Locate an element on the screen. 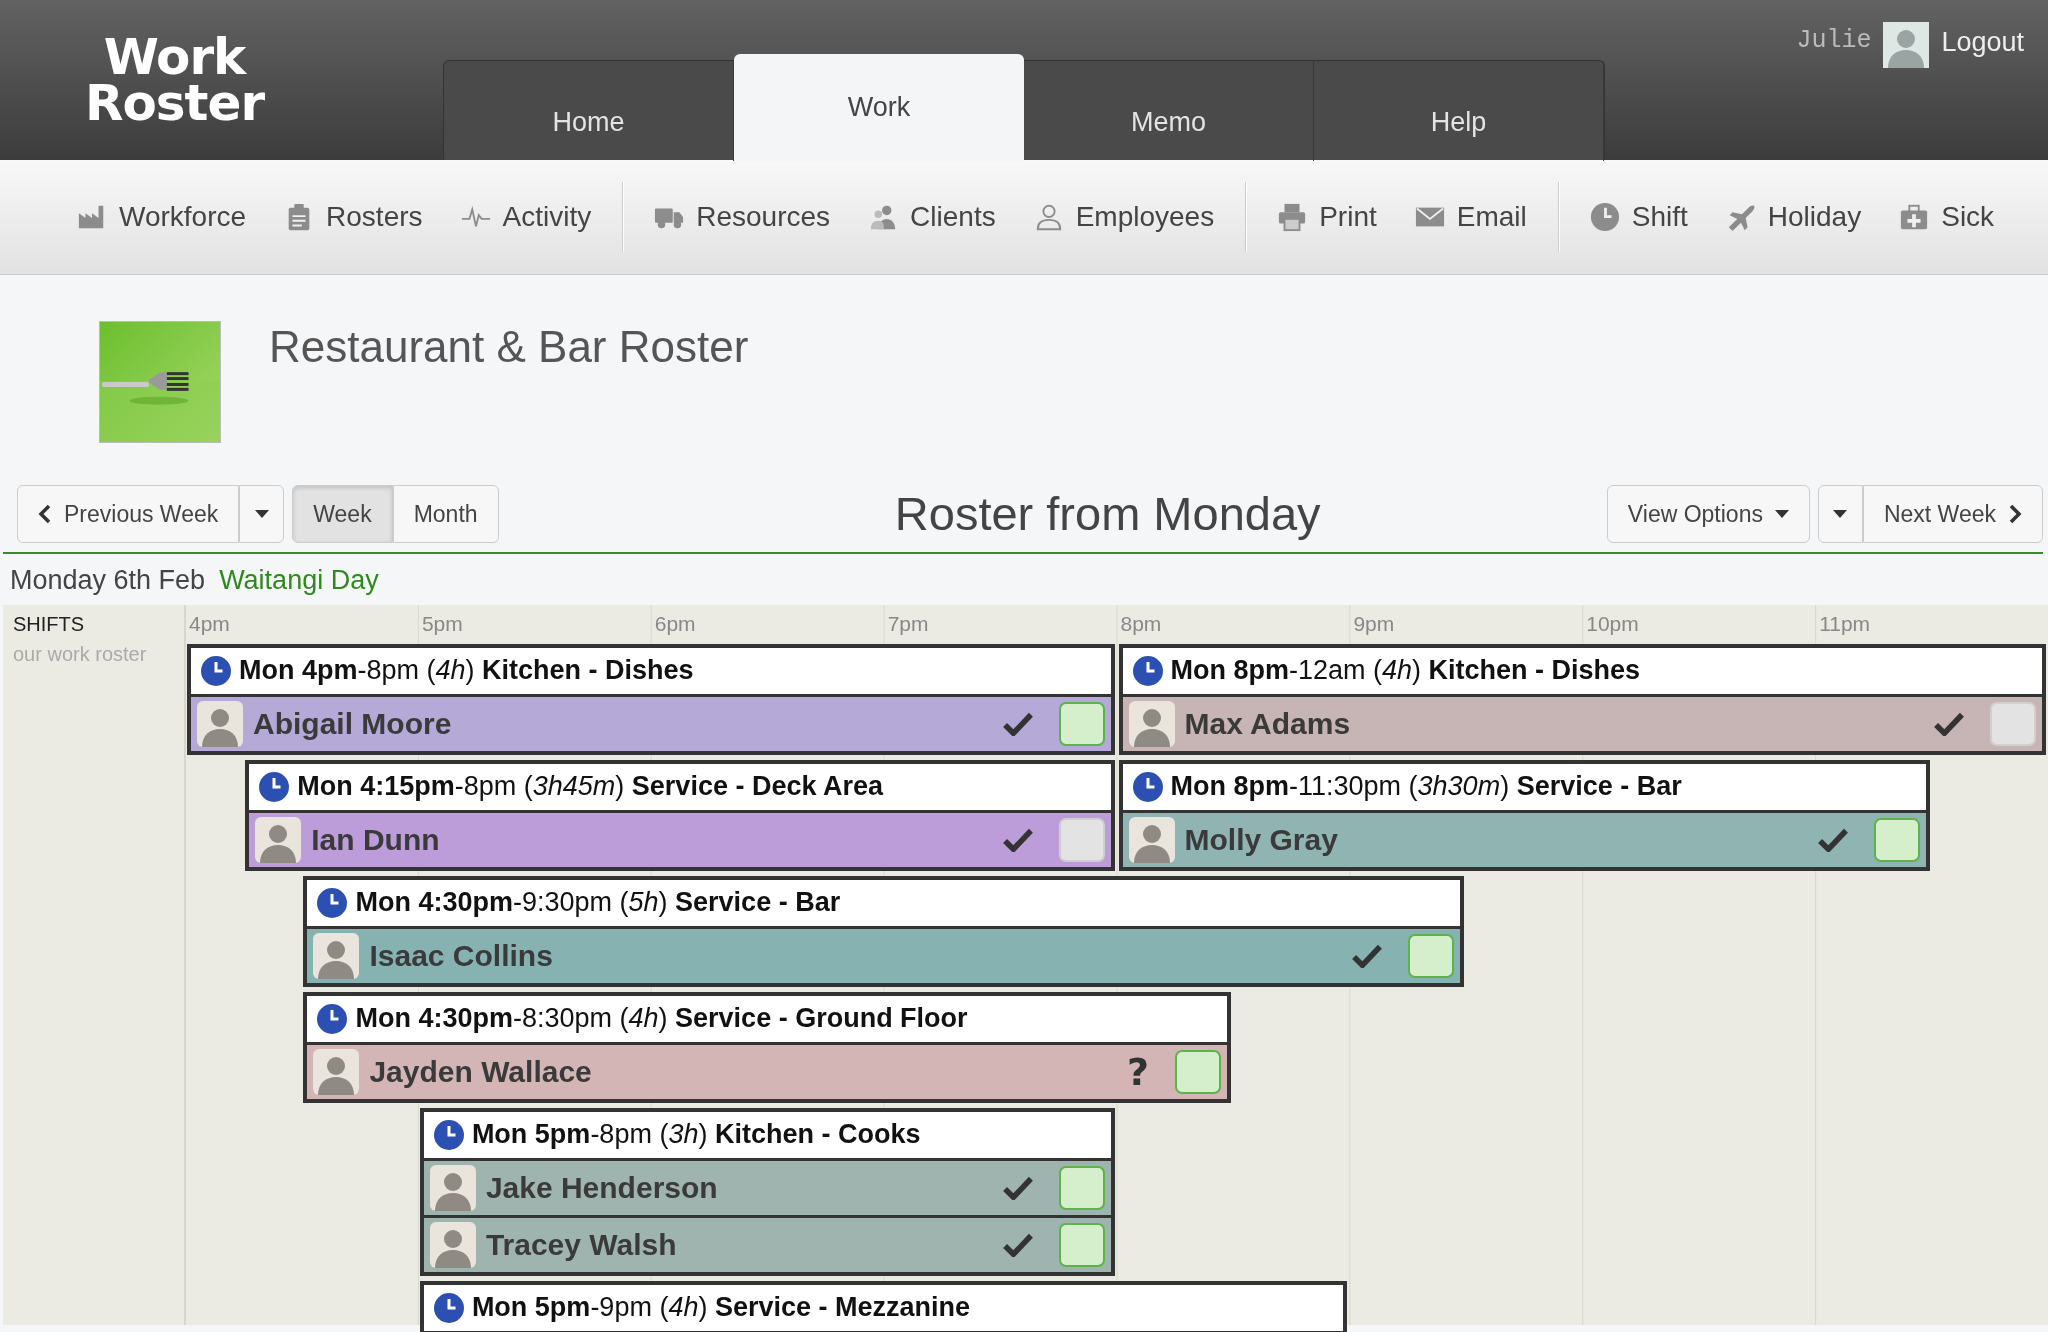 Image resolution: width=2048 pixels, height=1332 pixels. shift-title: Mon 4:30pm-9:30pm (5h) Service - Bar is located at coordinates (598, 903).